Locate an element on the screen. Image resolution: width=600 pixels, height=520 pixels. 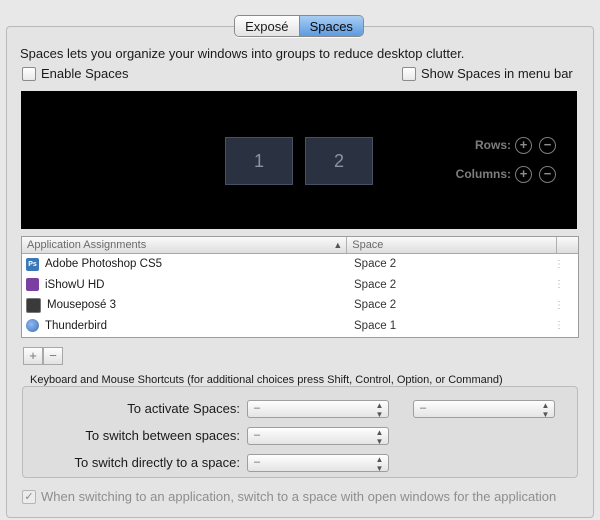
table-row: Mouseposé 3 Space 2 ⋮ is located at coordinates (300, 305).